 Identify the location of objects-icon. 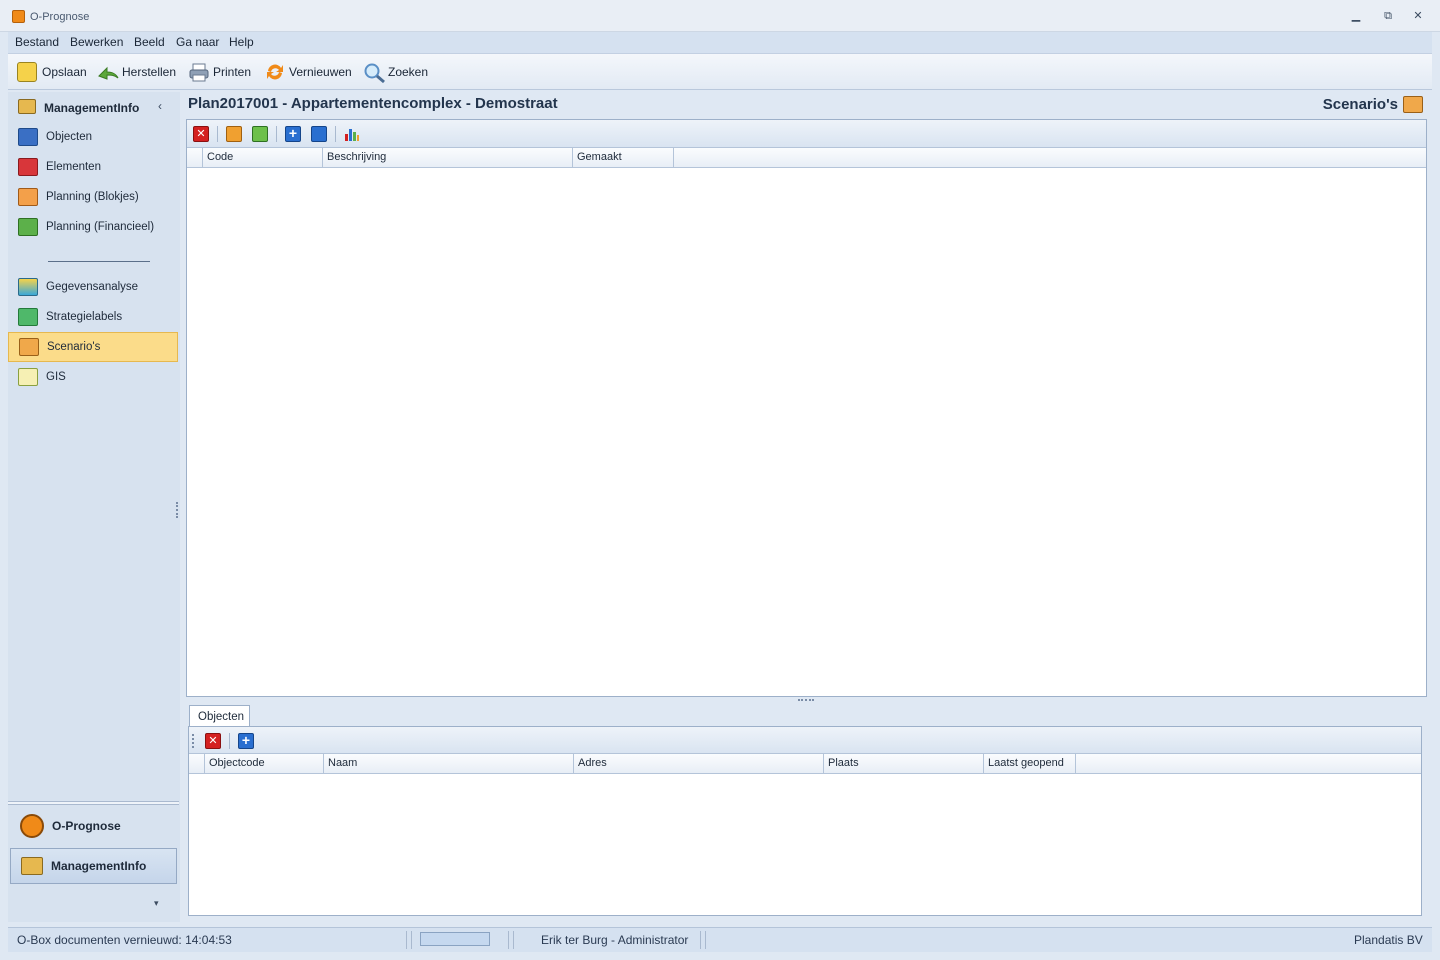
(28, 137).